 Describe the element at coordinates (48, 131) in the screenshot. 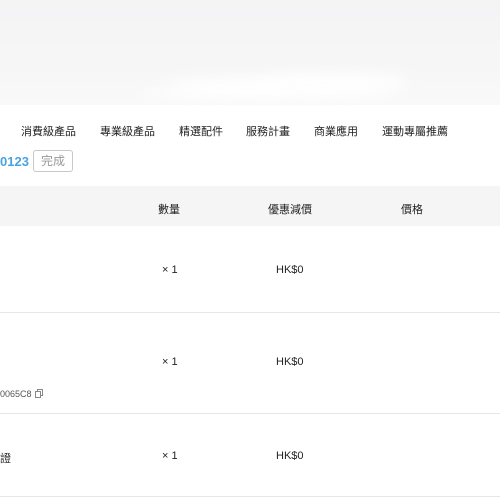

I see `nav-item-consumer: 消費級產品` at that location.